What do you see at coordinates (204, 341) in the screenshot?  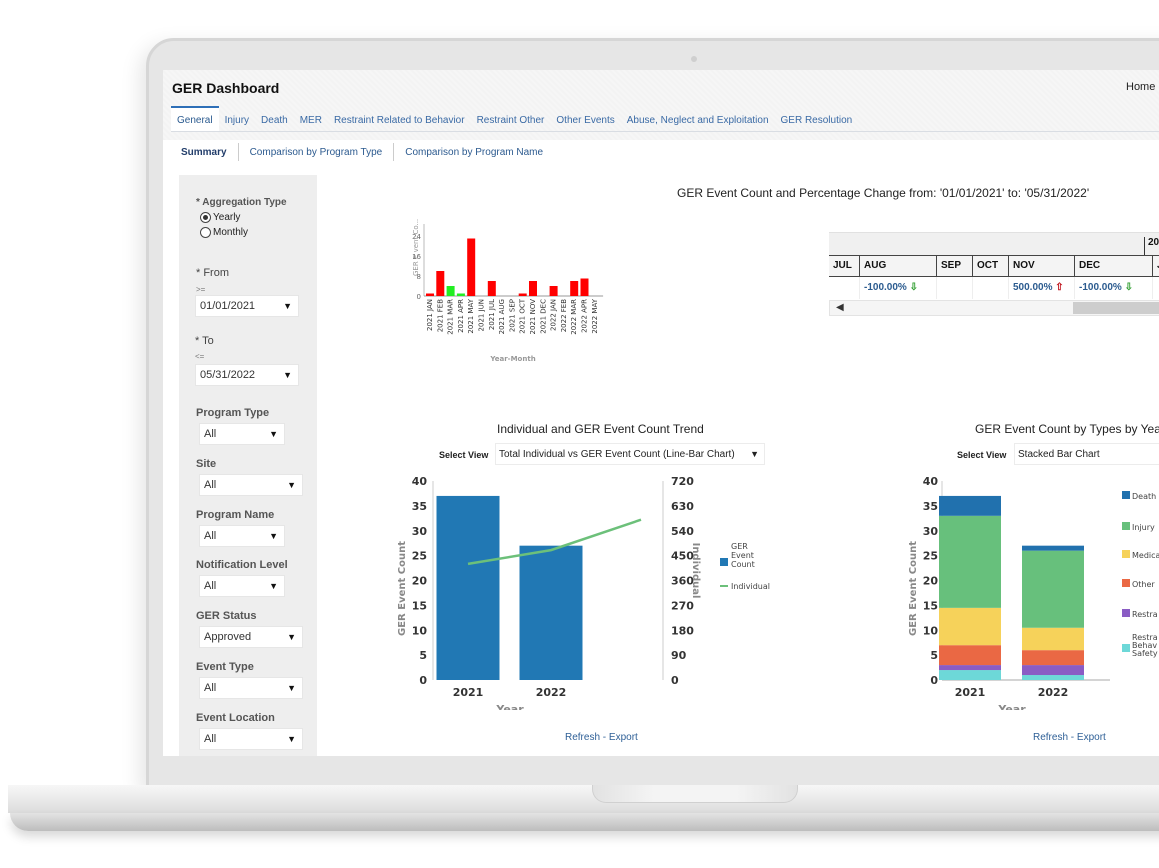 I see `to-label: * To` at bounding box center [204, 341].